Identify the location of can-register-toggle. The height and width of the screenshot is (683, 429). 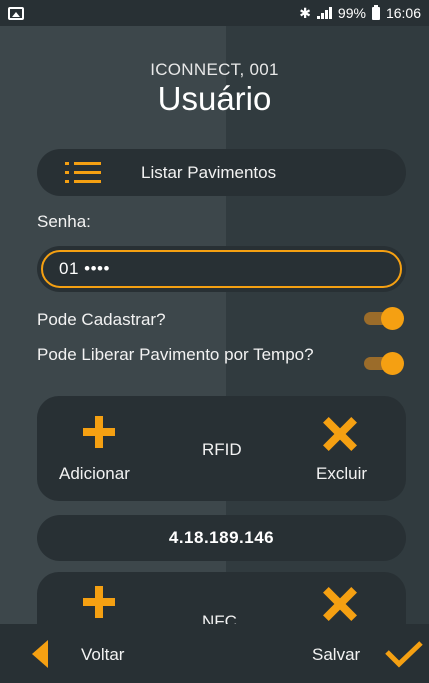
(384, 318).